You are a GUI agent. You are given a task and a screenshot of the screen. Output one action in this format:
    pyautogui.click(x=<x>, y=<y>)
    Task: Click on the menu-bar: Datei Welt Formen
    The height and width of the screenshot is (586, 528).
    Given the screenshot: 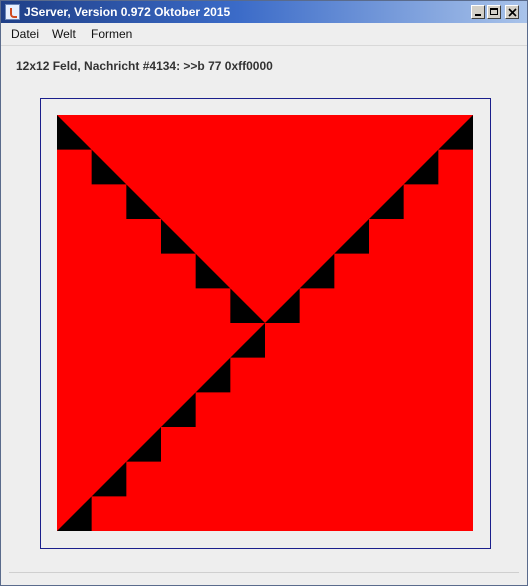 What is the action you would take?
    pyautogui.click(x=264, y=34)
    